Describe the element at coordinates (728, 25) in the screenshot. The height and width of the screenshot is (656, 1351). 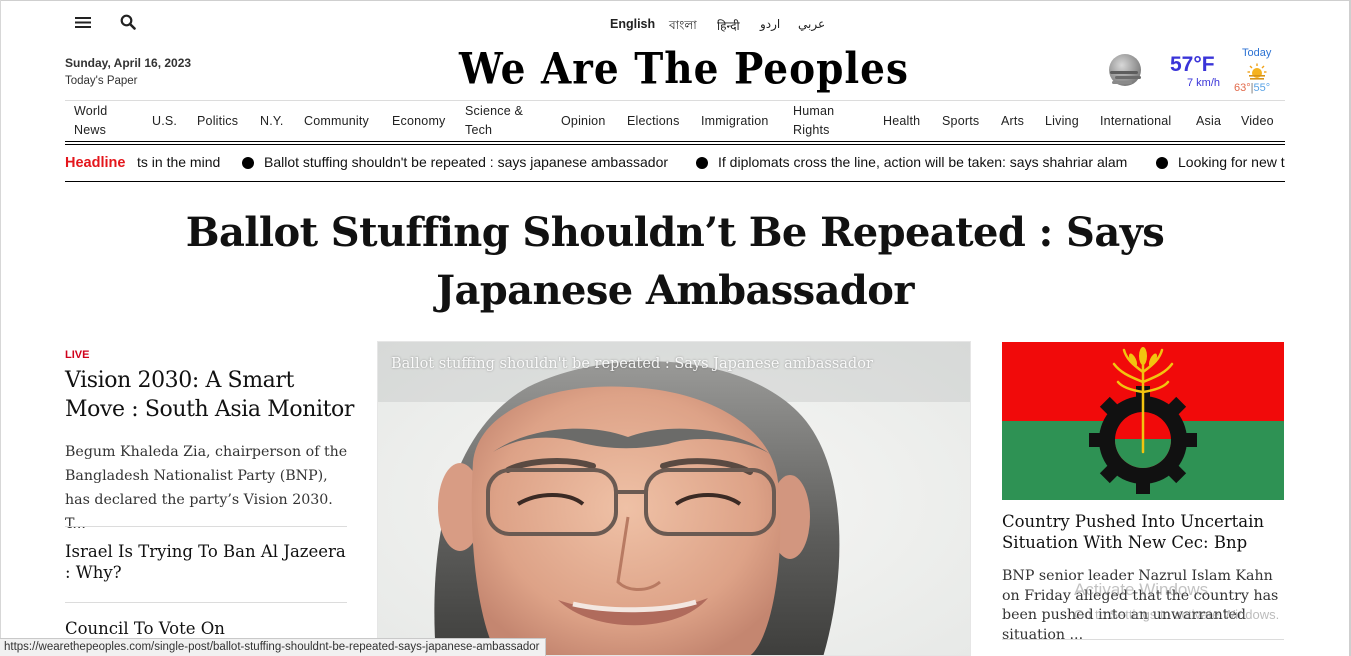
I see `lang-hindi: हिन्दी` at that location.